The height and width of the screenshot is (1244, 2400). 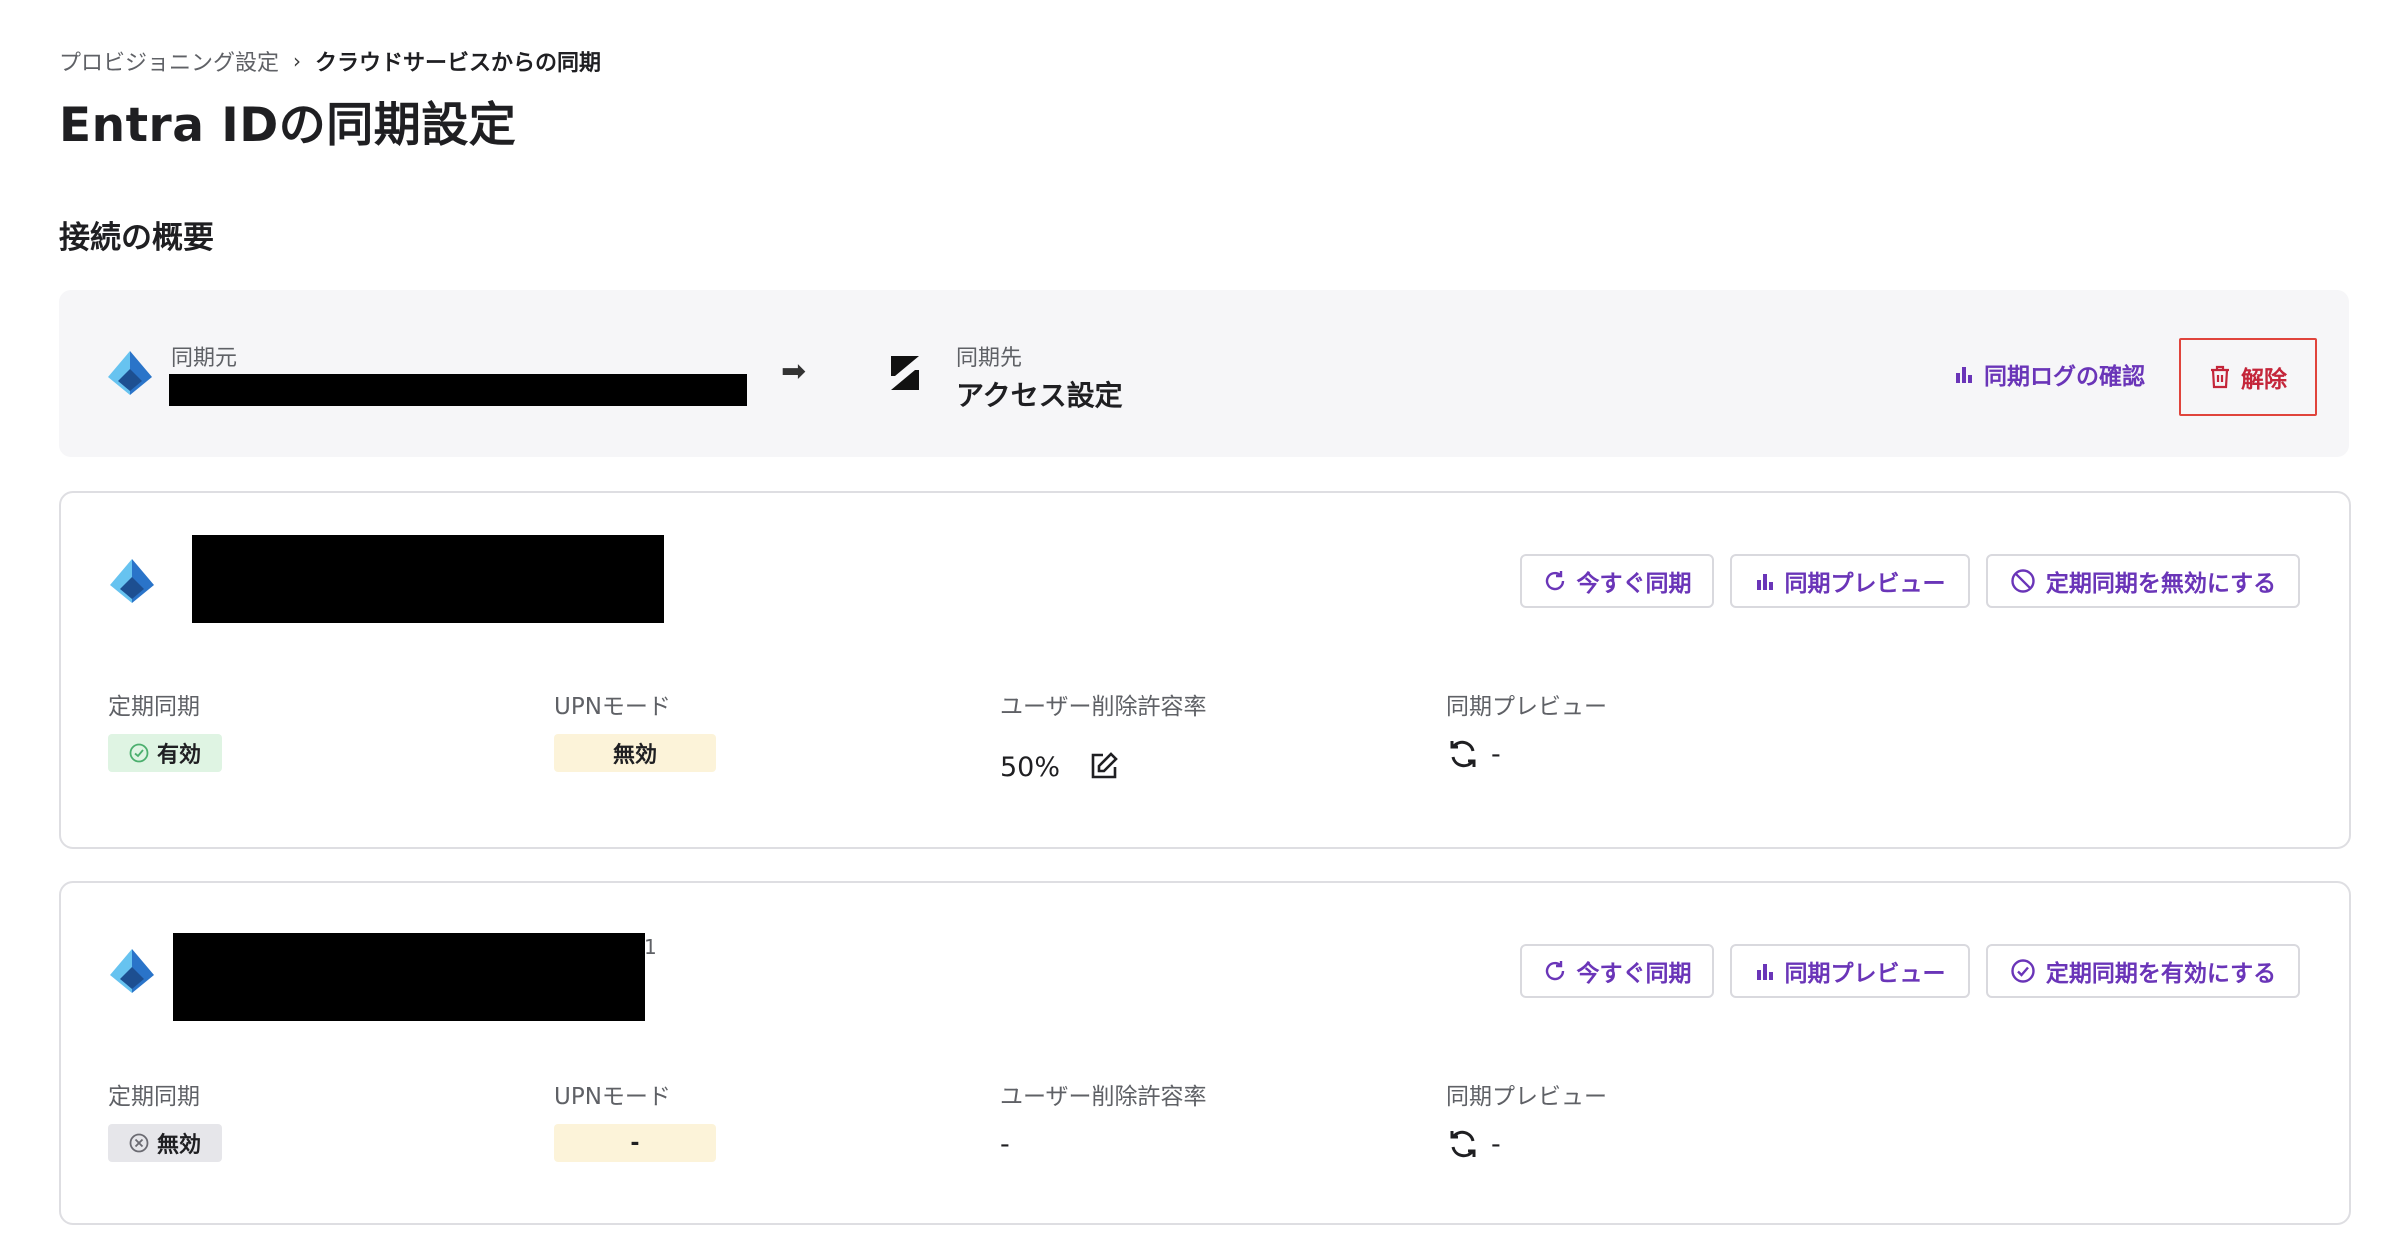 I want to click on destination-label: 同期先, so click(x=989, y=358).